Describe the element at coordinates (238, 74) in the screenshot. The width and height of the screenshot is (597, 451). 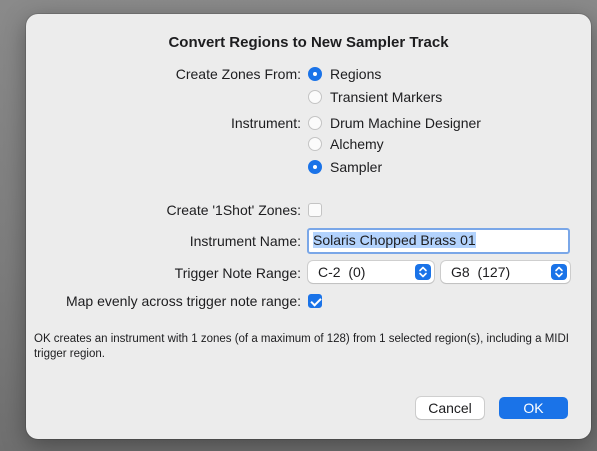
I see `create-zones-from-label: Create Zones From:` at that location.